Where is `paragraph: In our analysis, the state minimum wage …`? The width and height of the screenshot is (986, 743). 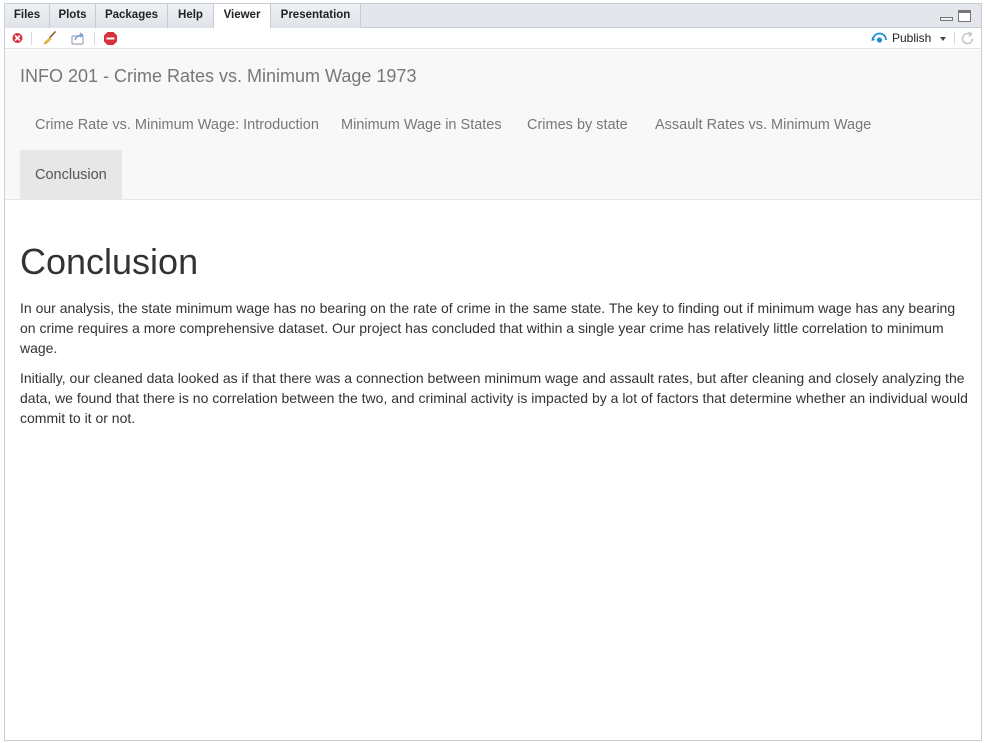 paragraph: In our analysis, the state minimum wage … is located at coordinates (488, 327).